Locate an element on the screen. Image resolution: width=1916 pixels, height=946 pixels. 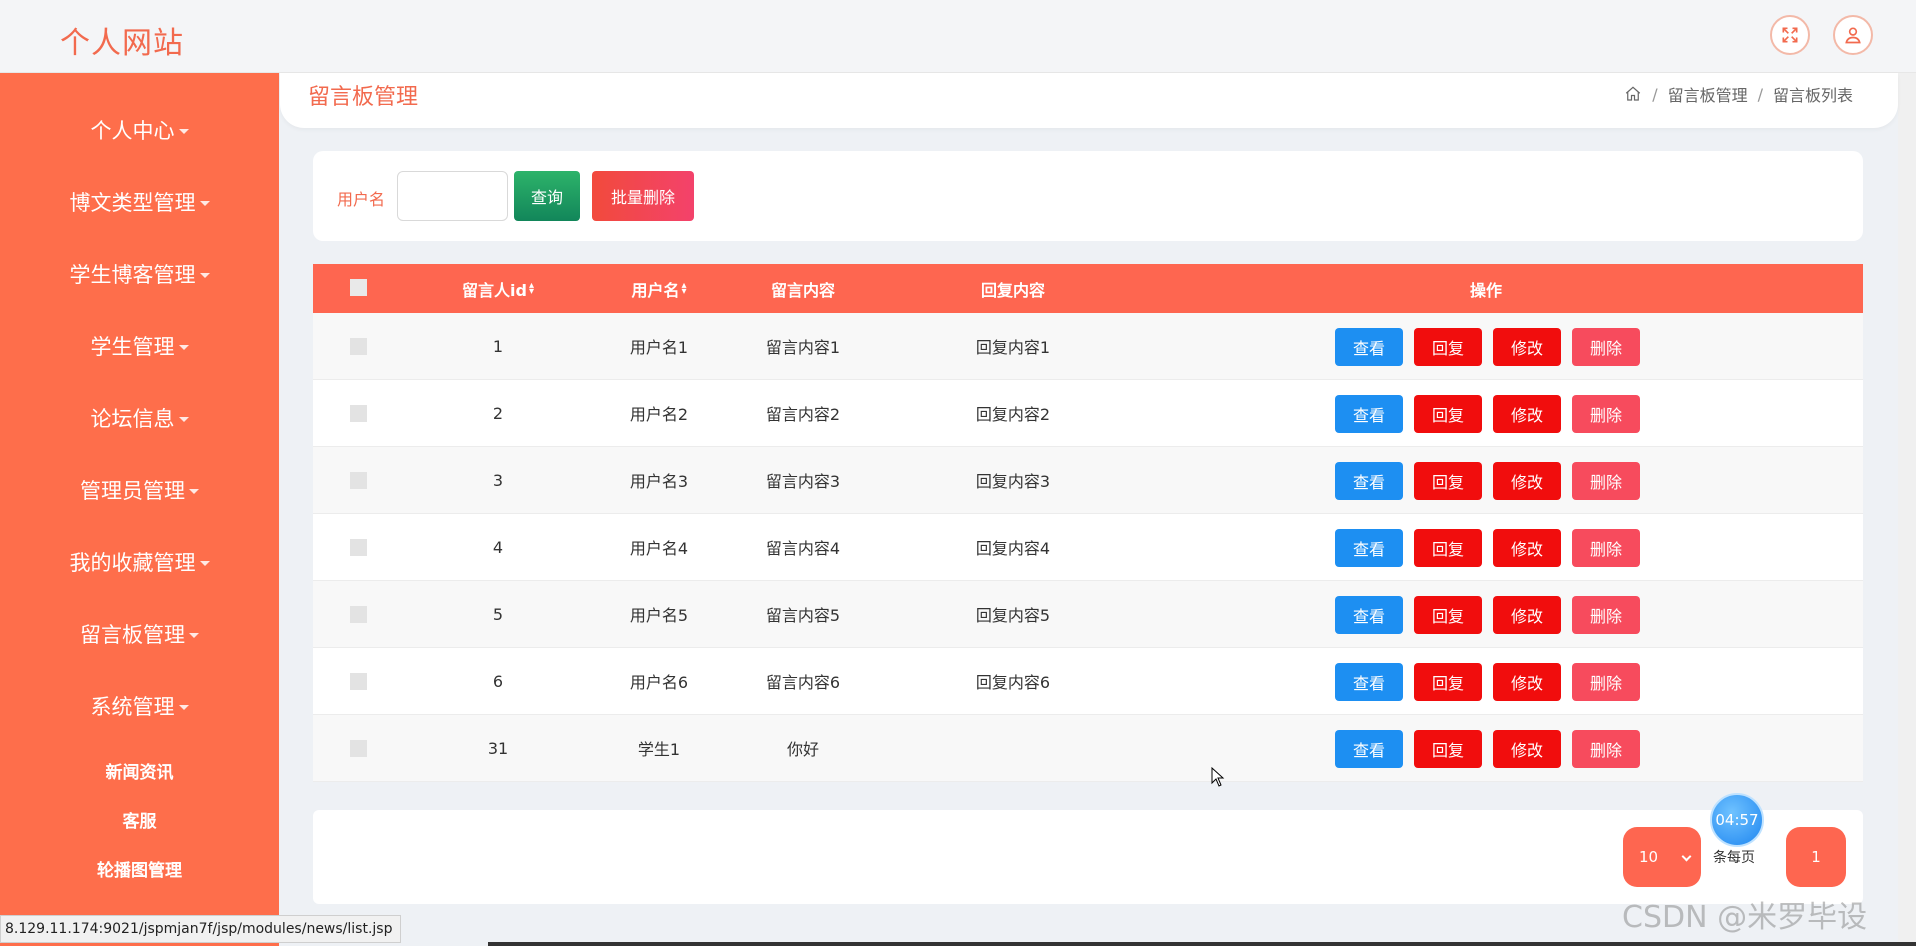
page-header: 留言板管理 / 留言板管理 / 留言板列表 is located at coordinates (1089, 100).